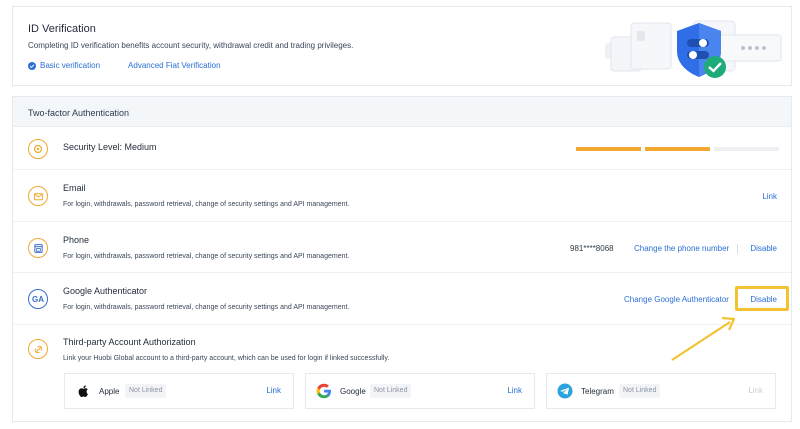  Describe the element at coordinates (640, 391) in the screenshot. I see `telegram-status-badge: Not Linked` at that location.